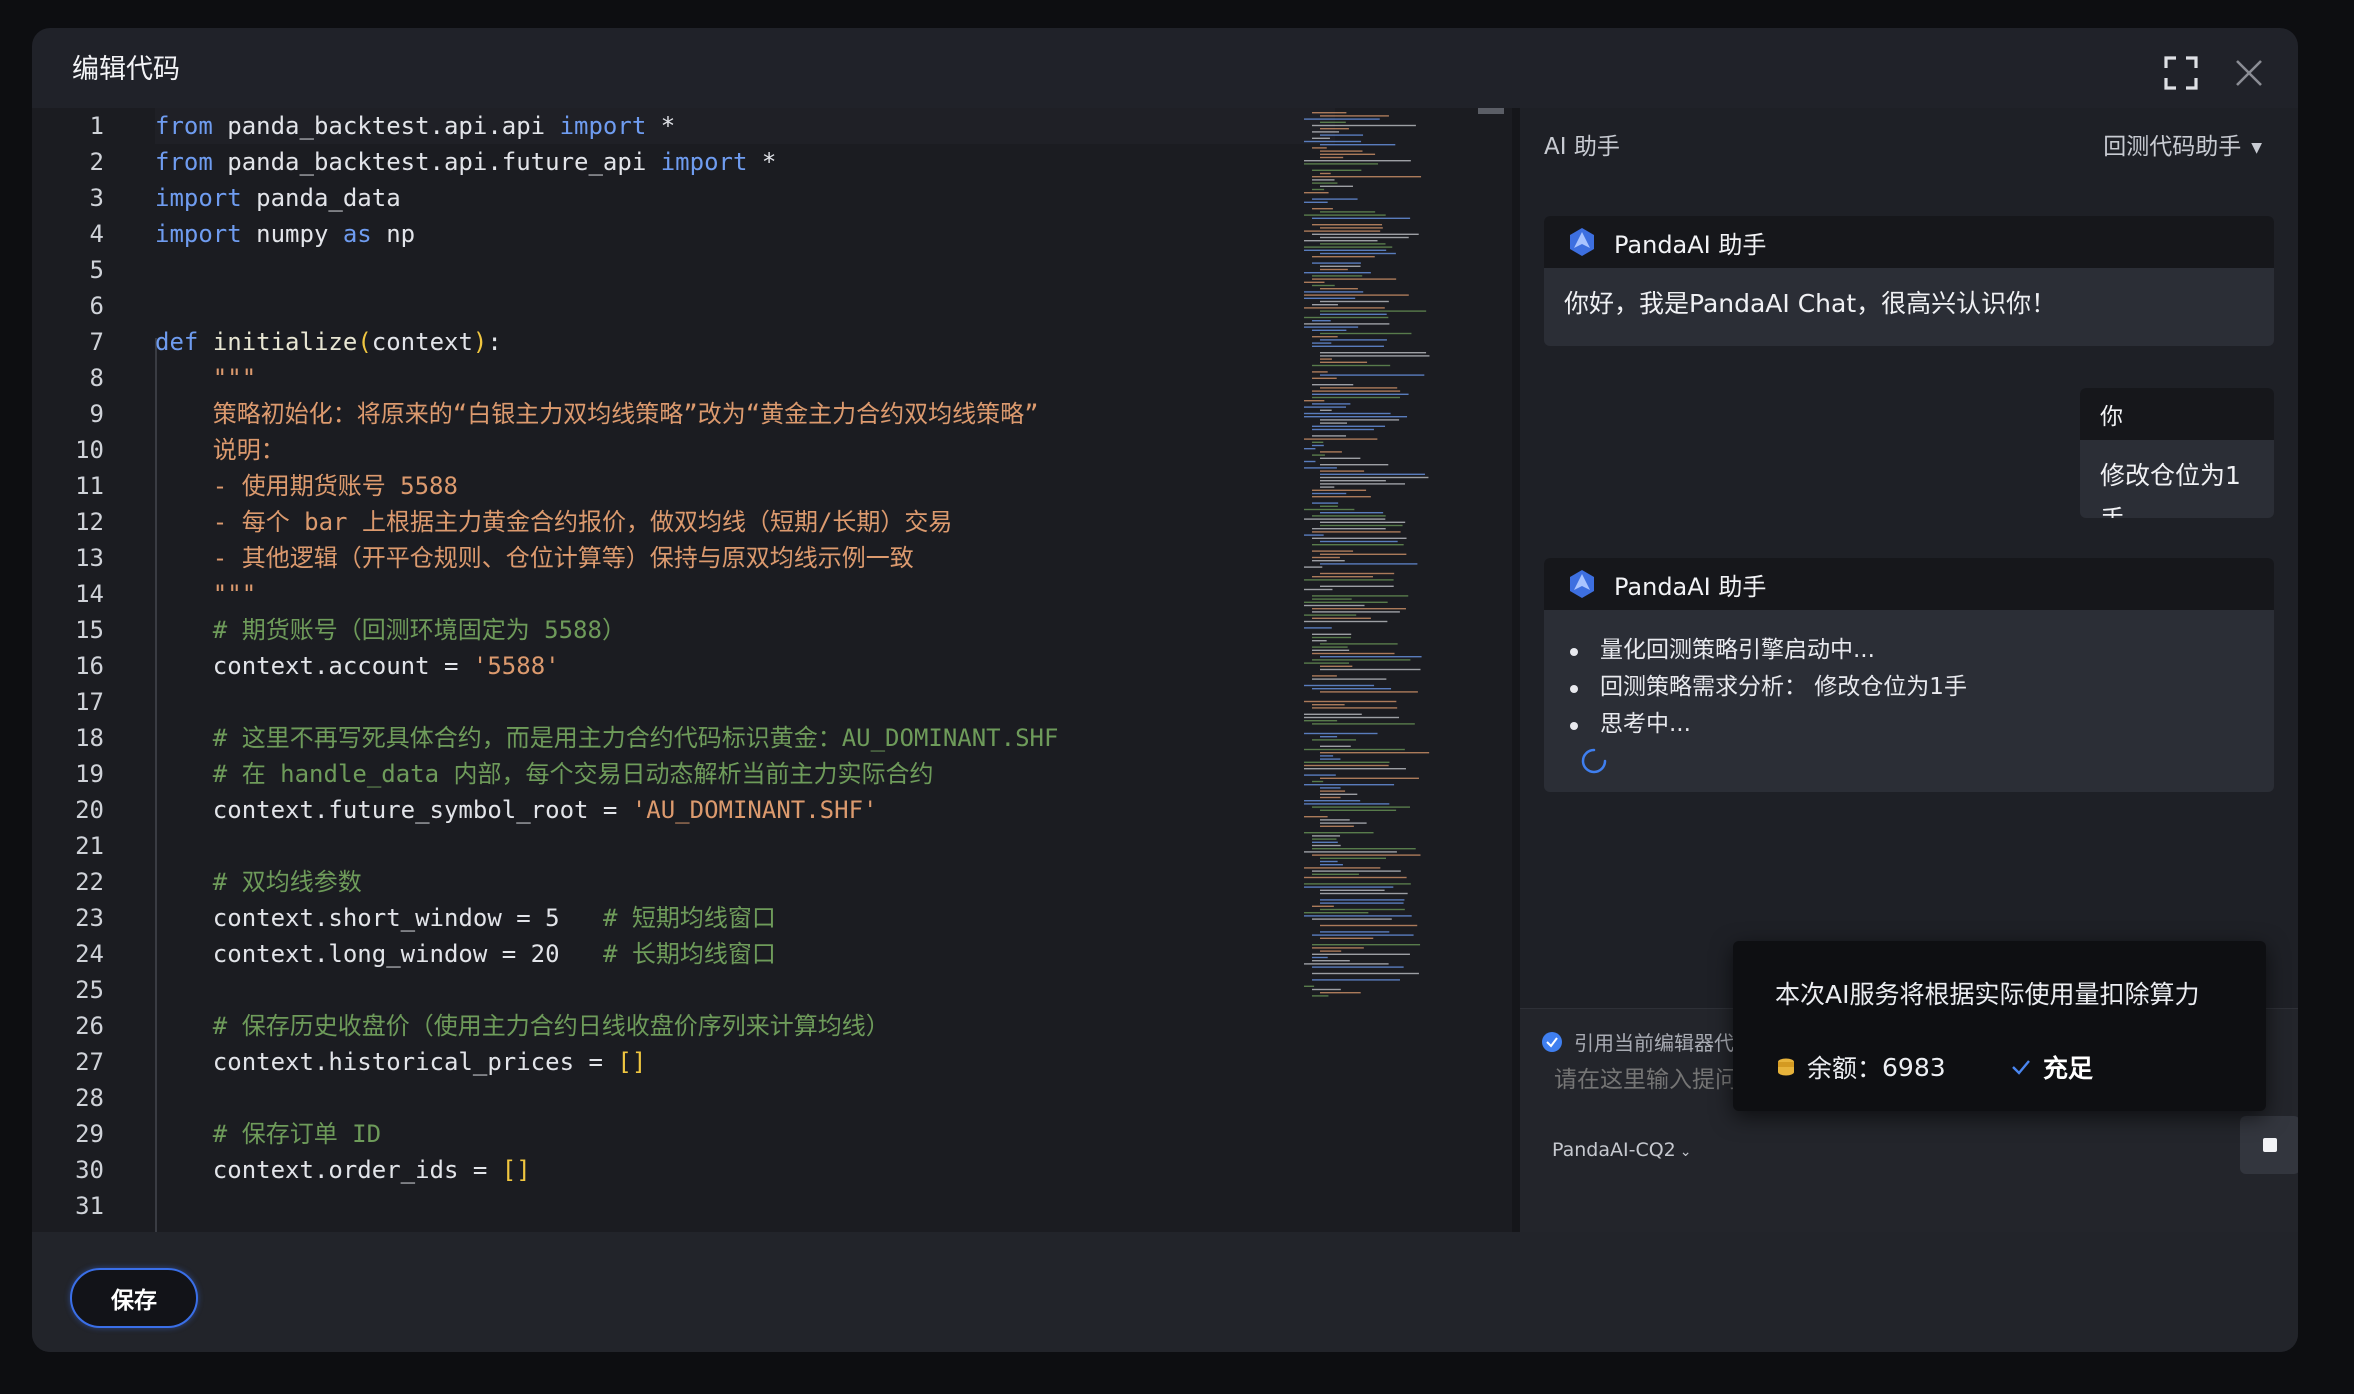 This screenshot has width=2354, height=1394. What do you see at coordinates (1648, 1041) in the screenshot?
I see `cite-editor-code-toggle: 引用当前编辑器代码` at bounding box center [1648, 1041].